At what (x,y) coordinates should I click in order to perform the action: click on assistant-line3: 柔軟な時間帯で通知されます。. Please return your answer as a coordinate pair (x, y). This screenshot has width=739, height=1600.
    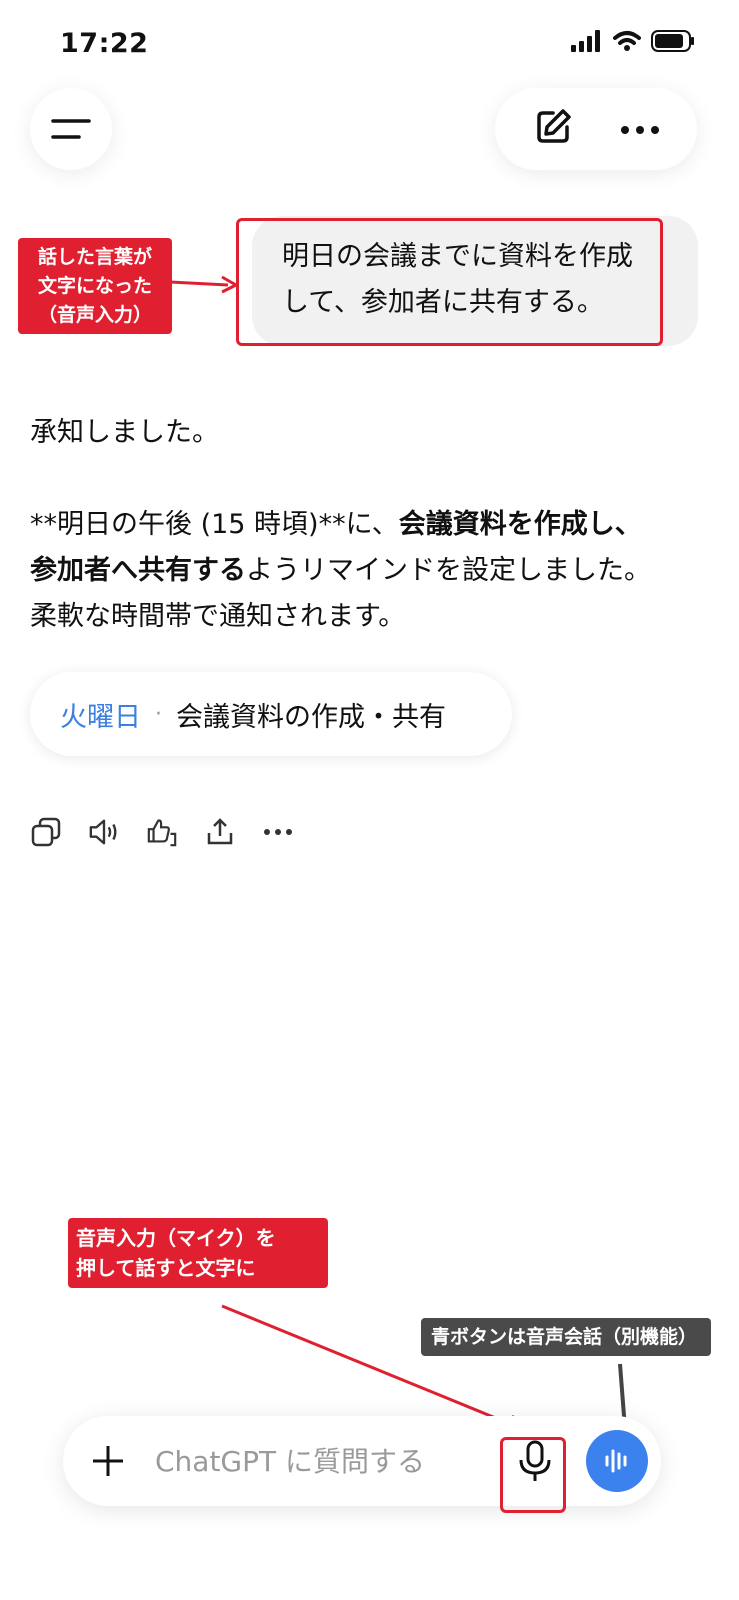
    Looking at the image, I should click on (218, 616).